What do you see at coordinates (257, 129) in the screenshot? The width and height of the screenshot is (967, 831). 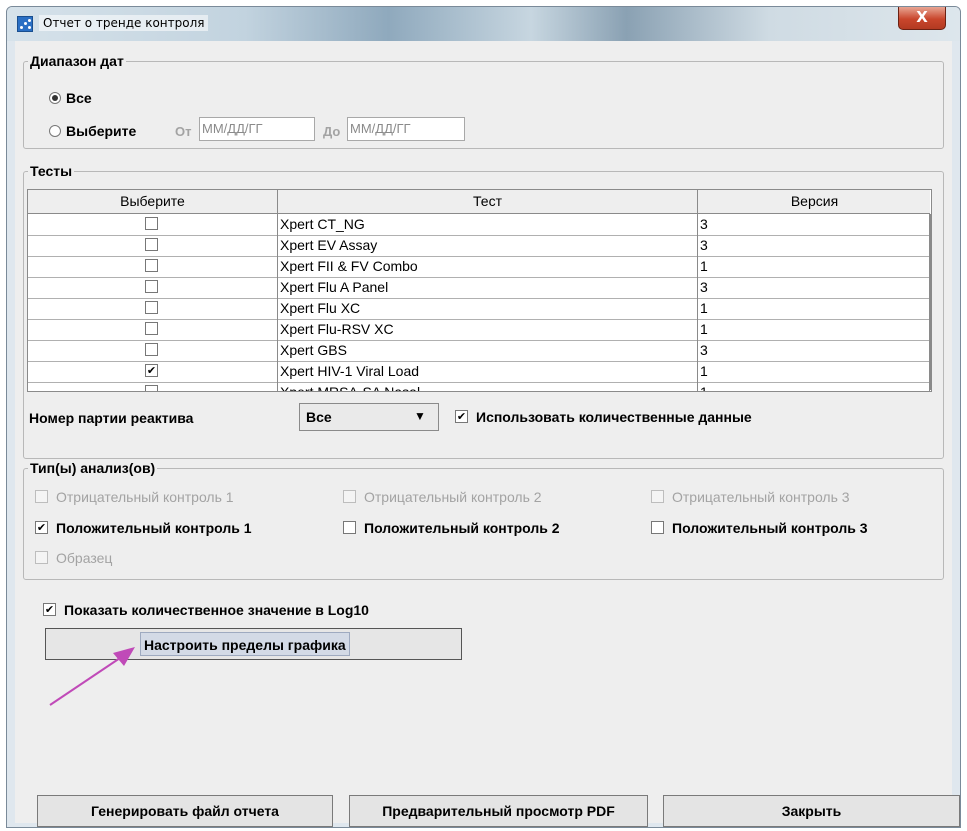 I see `from-date-input: ММ/ДД/ГГ` at bounding box center [257, 129].